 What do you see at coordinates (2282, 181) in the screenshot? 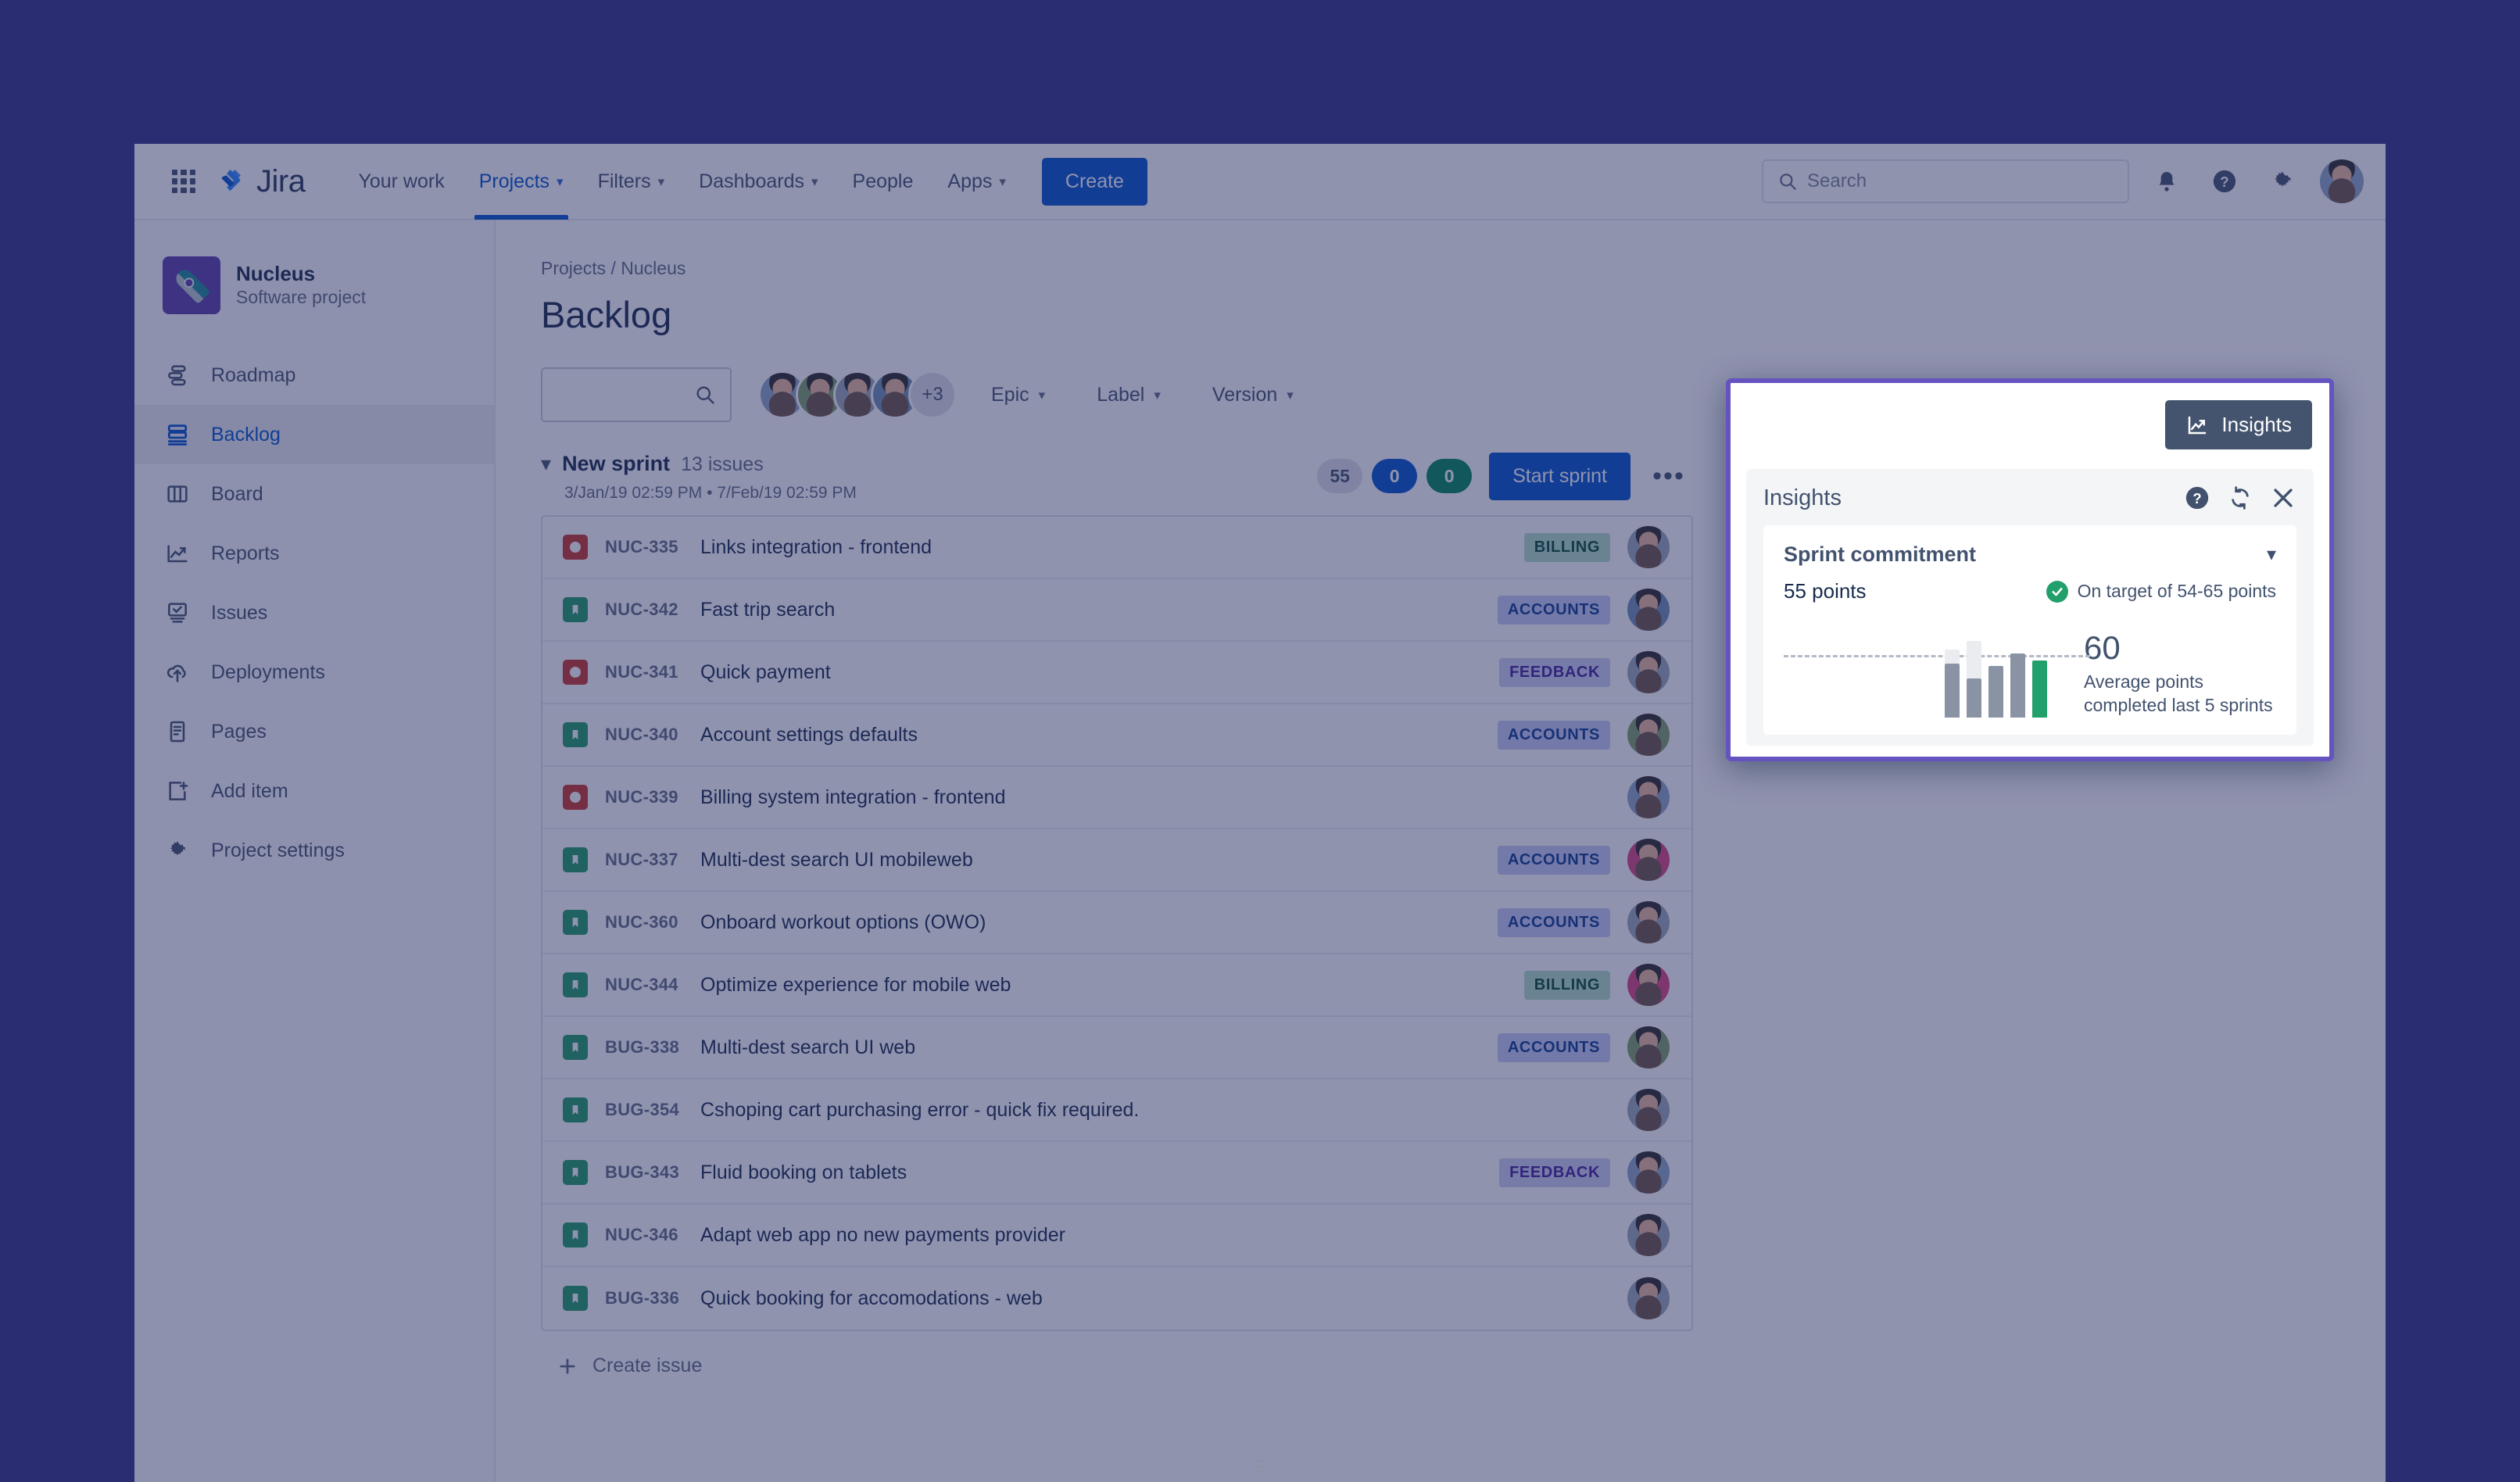
I see `settings-gear-icon` at bounding box center [2282, 181].